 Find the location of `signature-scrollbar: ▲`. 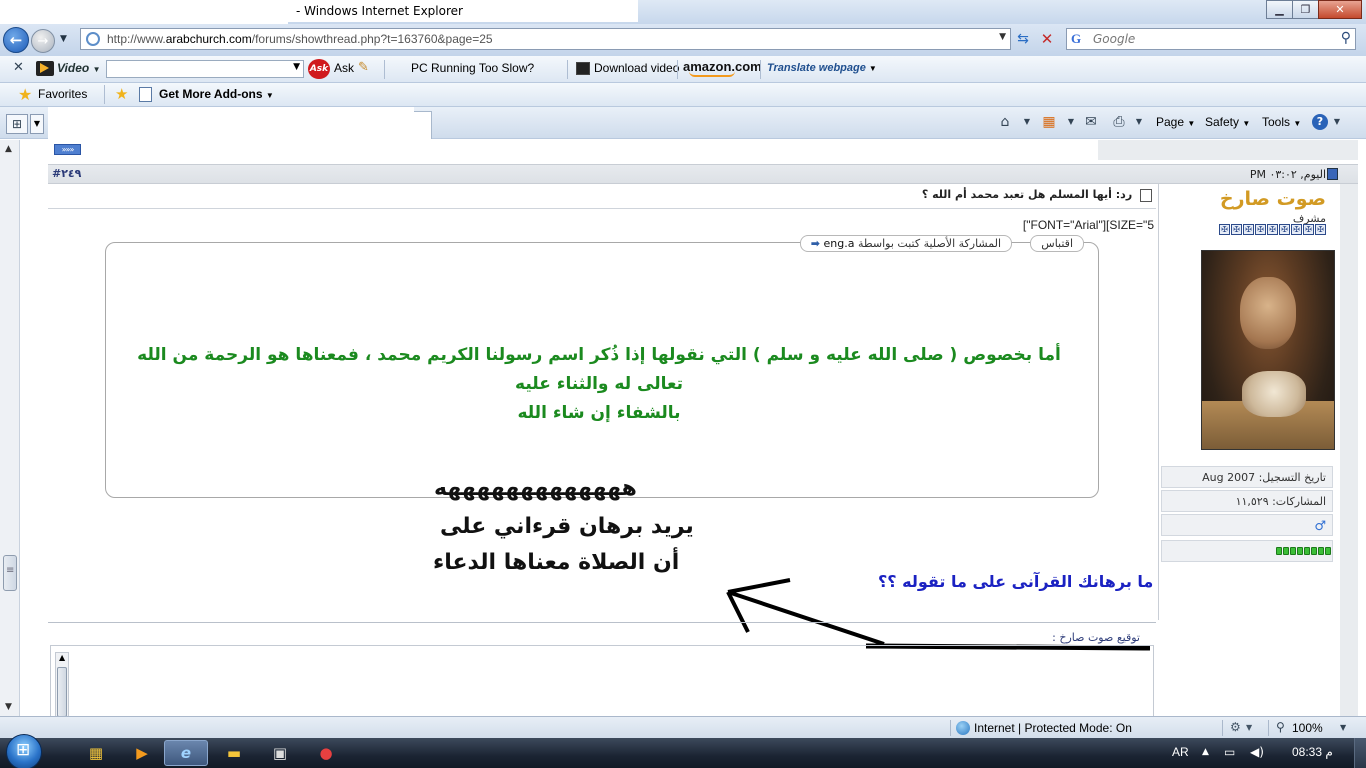

signature-scrollbar: ▲ is located at coordinates (62, 685).